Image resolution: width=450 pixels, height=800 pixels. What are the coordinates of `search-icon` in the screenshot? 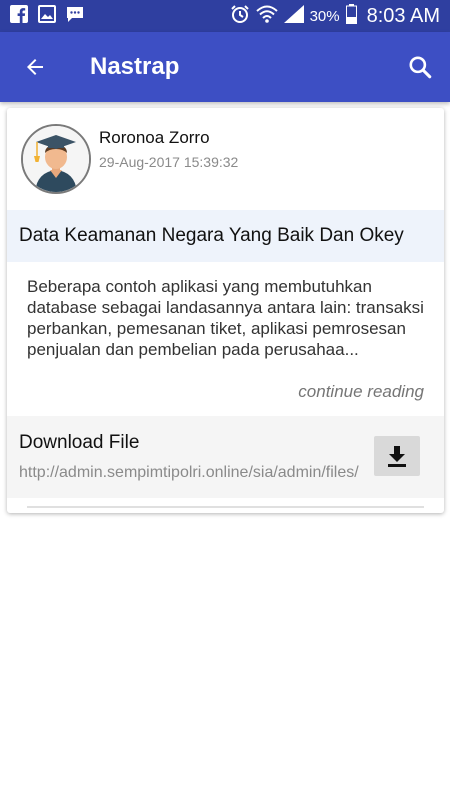 It's located at (420, 67).